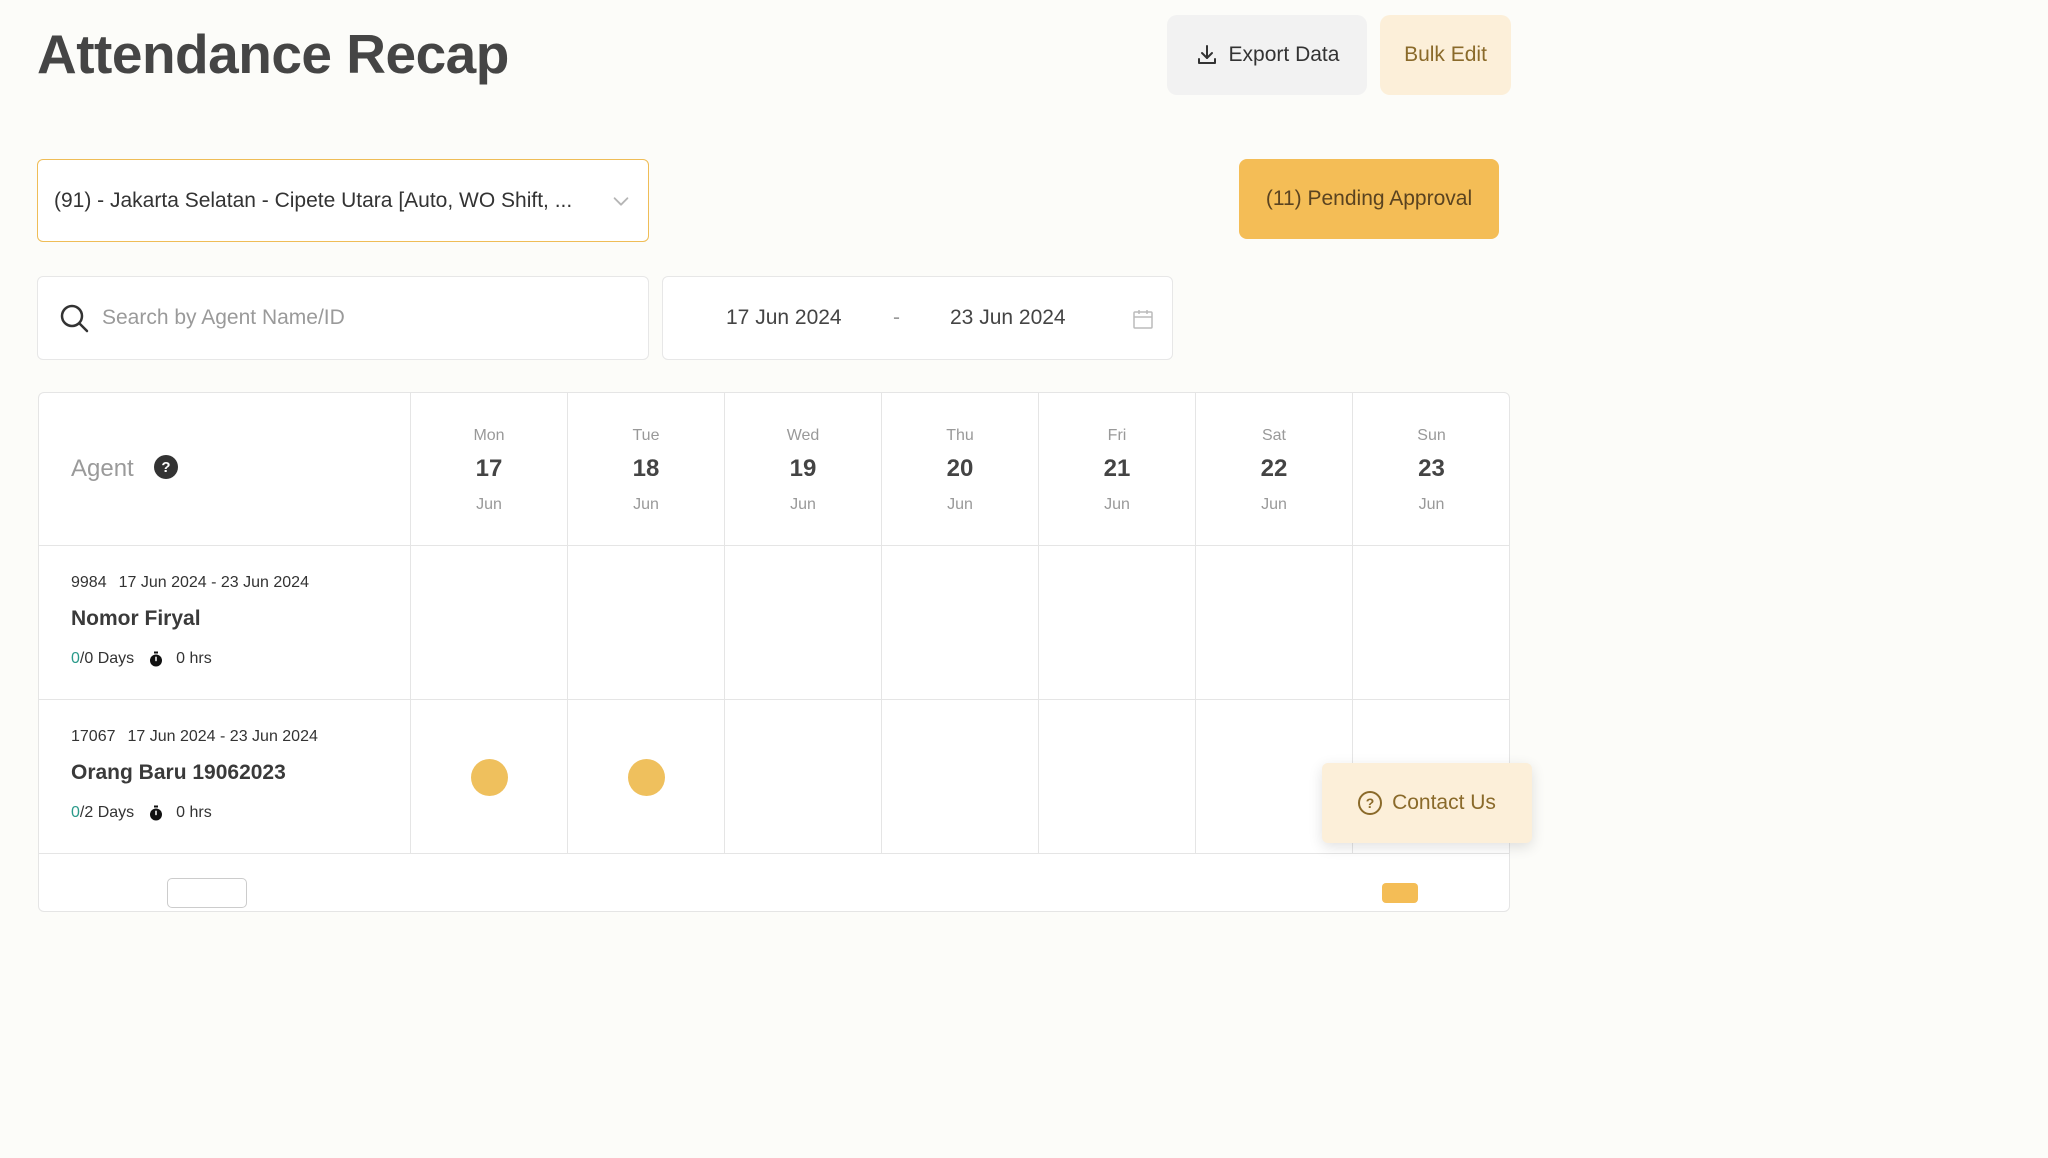 This screenshot has width=2048, height=1158. I want to click on day-of-week: Sun, so click(1431, 435).